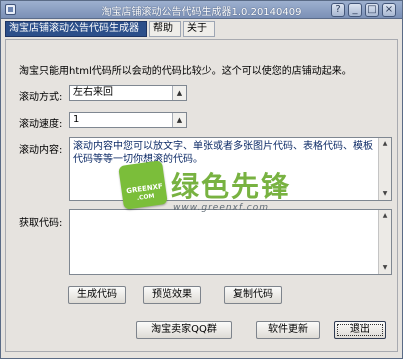 The image size is (403, 359). Describe the element at coordinates (184, 330) in the screenshot. I see `qq-group-button: 淘宝卖家QQ群` at that location.